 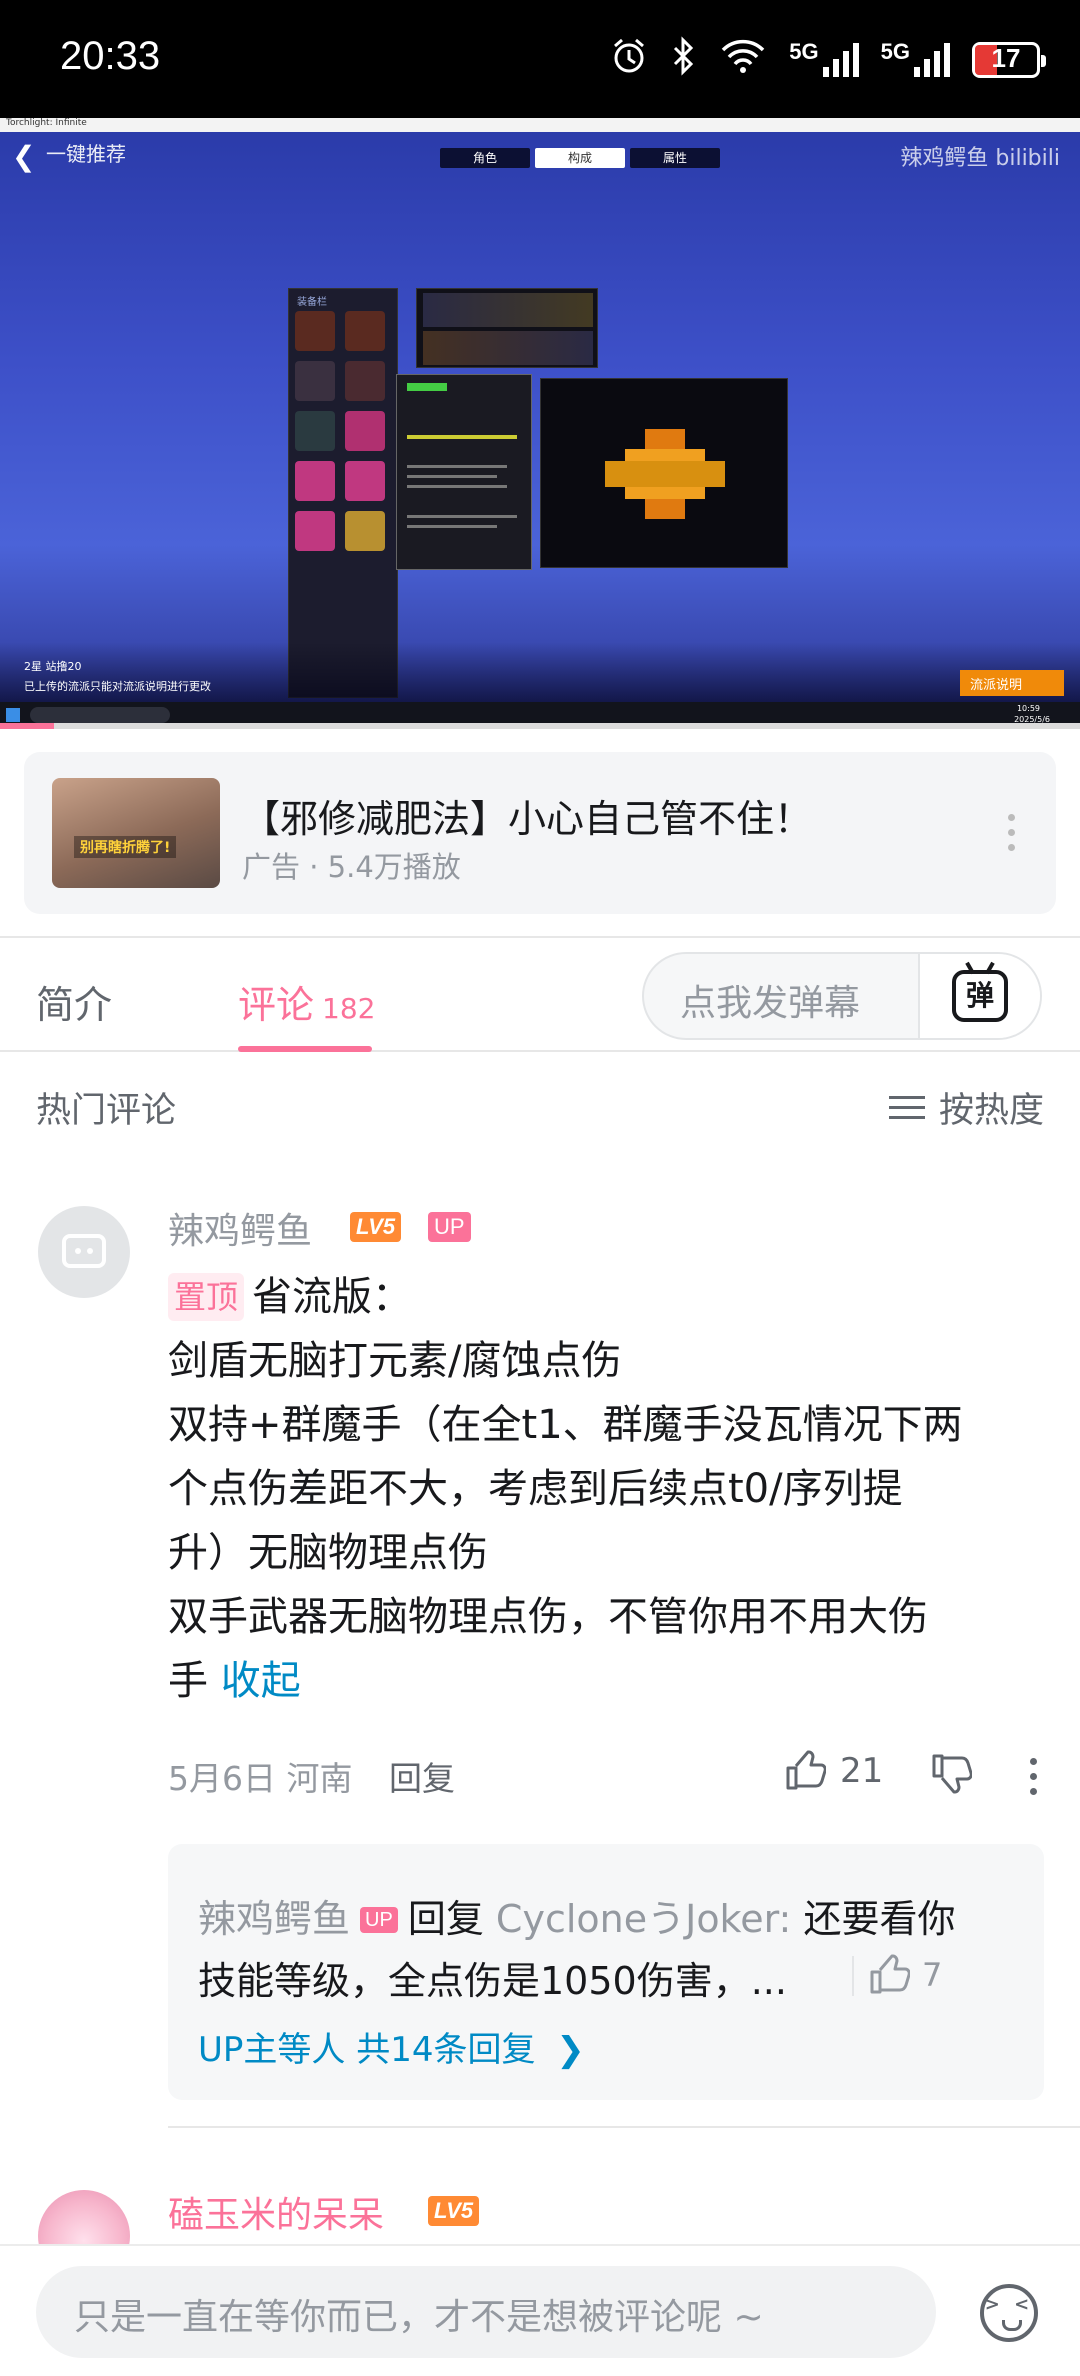 What do you see at coordinates (276, 2212) in the screenshot?
I see `comment-username: 磕玉米的呆呆` at bounding box center [276, 2212].